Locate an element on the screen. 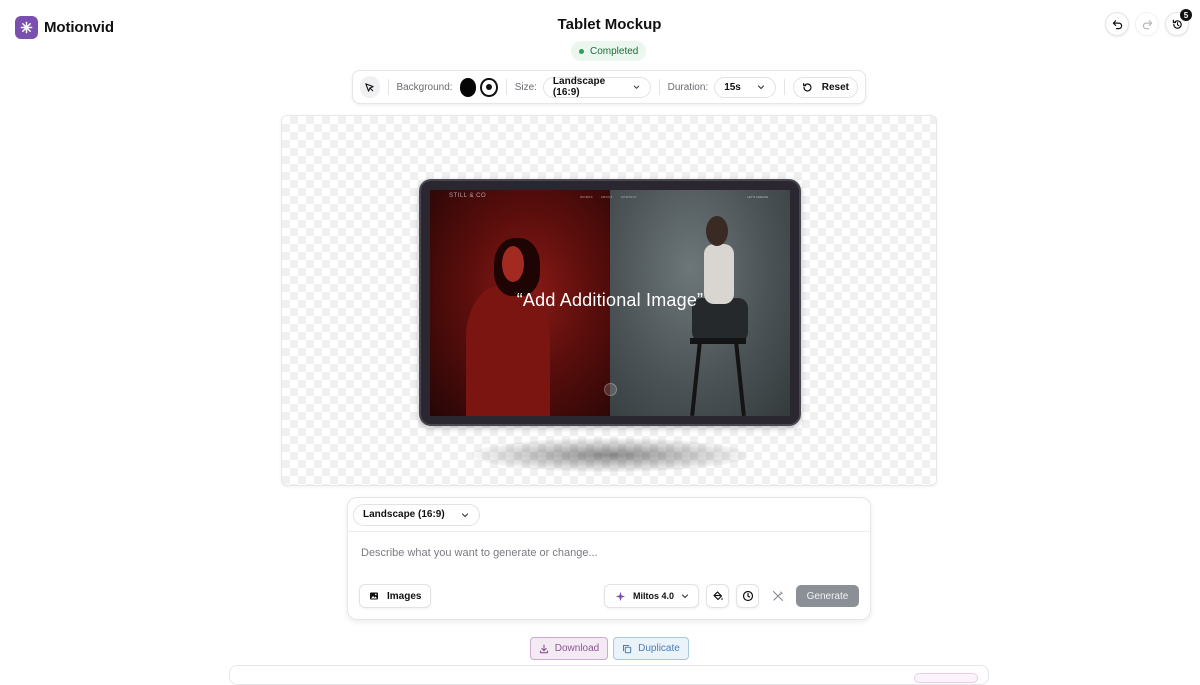 This screenshot has height=685, width=1200. generate-button: Generate is located at coordinates (827, 596).